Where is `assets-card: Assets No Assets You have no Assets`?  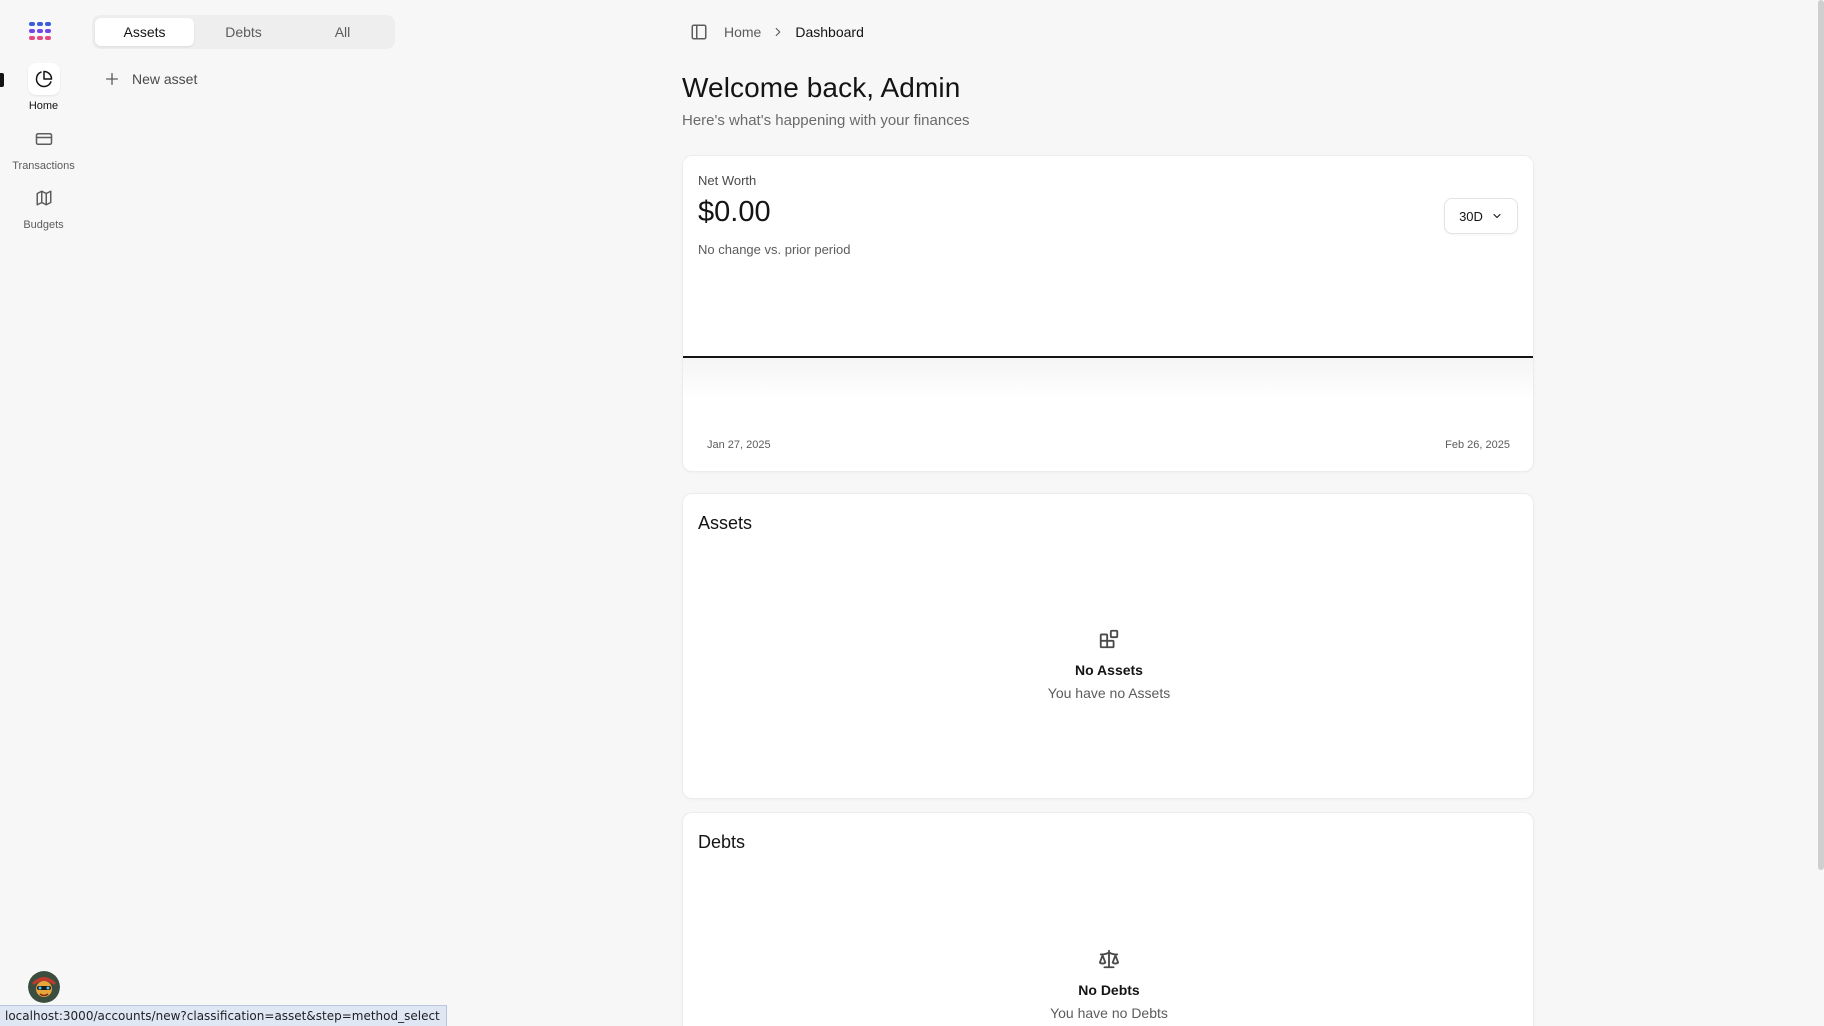
assets-card: Assets No Assets You have no Assets is located at coordinates (1108, 646).